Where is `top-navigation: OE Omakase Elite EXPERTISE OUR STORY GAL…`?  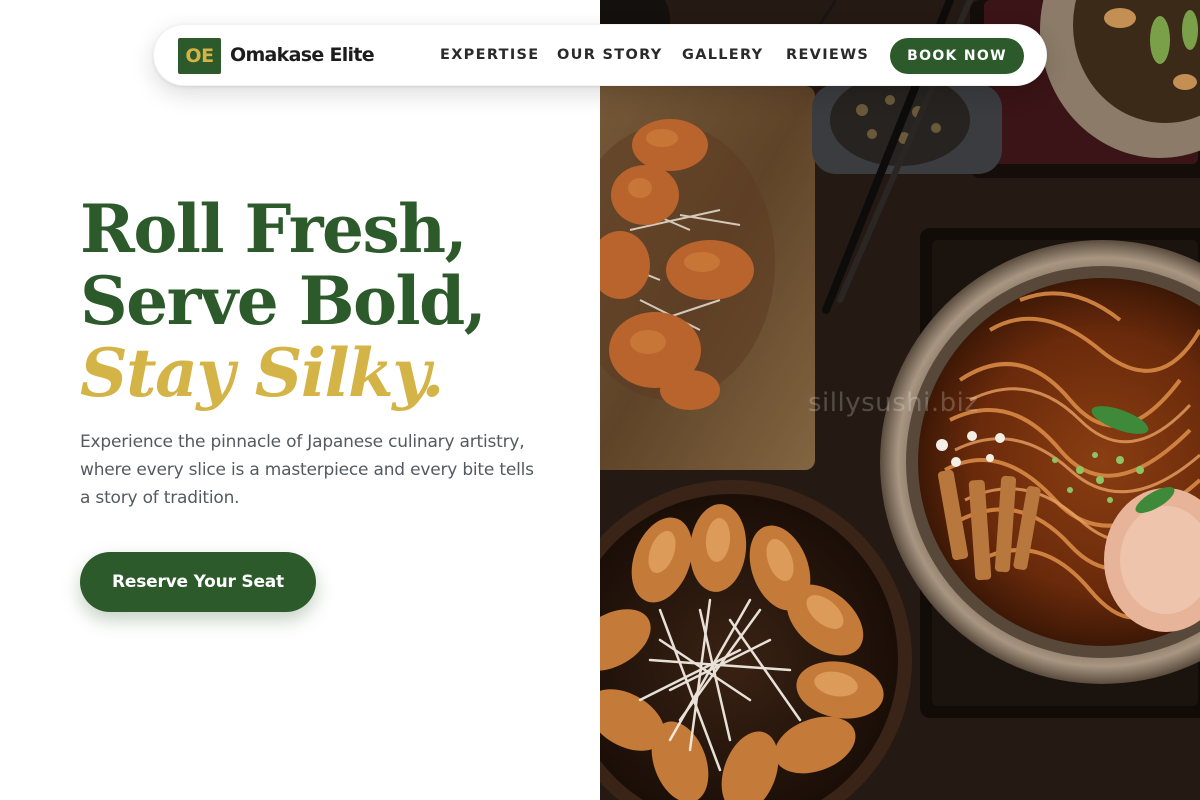 top-navigation: OE Omakase Elite EXPERTISE OUR STORY GAL… is located at coordinates (600, 55).